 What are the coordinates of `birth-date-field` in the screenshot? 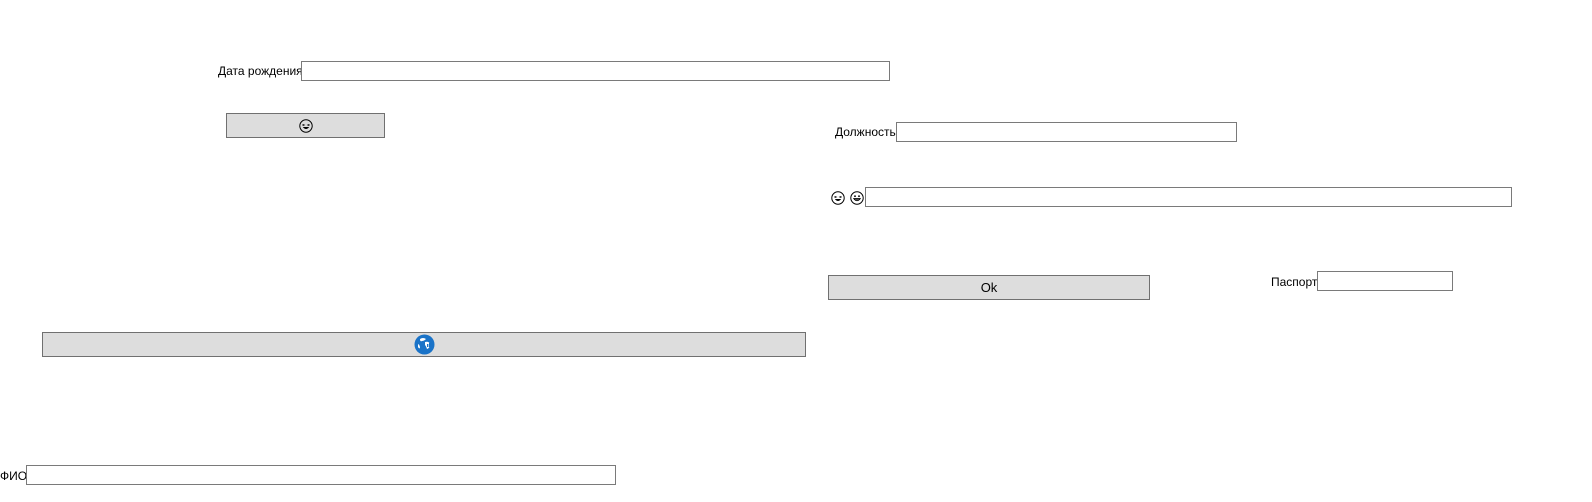 It's located at (595, 71).